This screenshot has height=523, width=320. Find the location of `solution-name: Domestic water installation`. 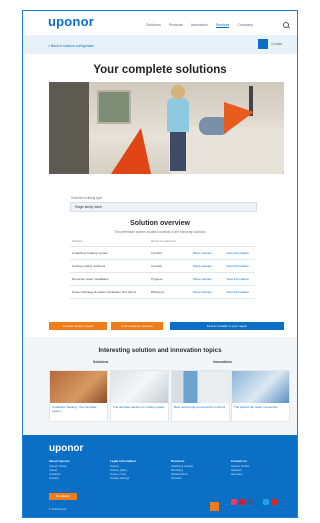

solution-name: Domestic water installation is located at coordinates (90, 279).